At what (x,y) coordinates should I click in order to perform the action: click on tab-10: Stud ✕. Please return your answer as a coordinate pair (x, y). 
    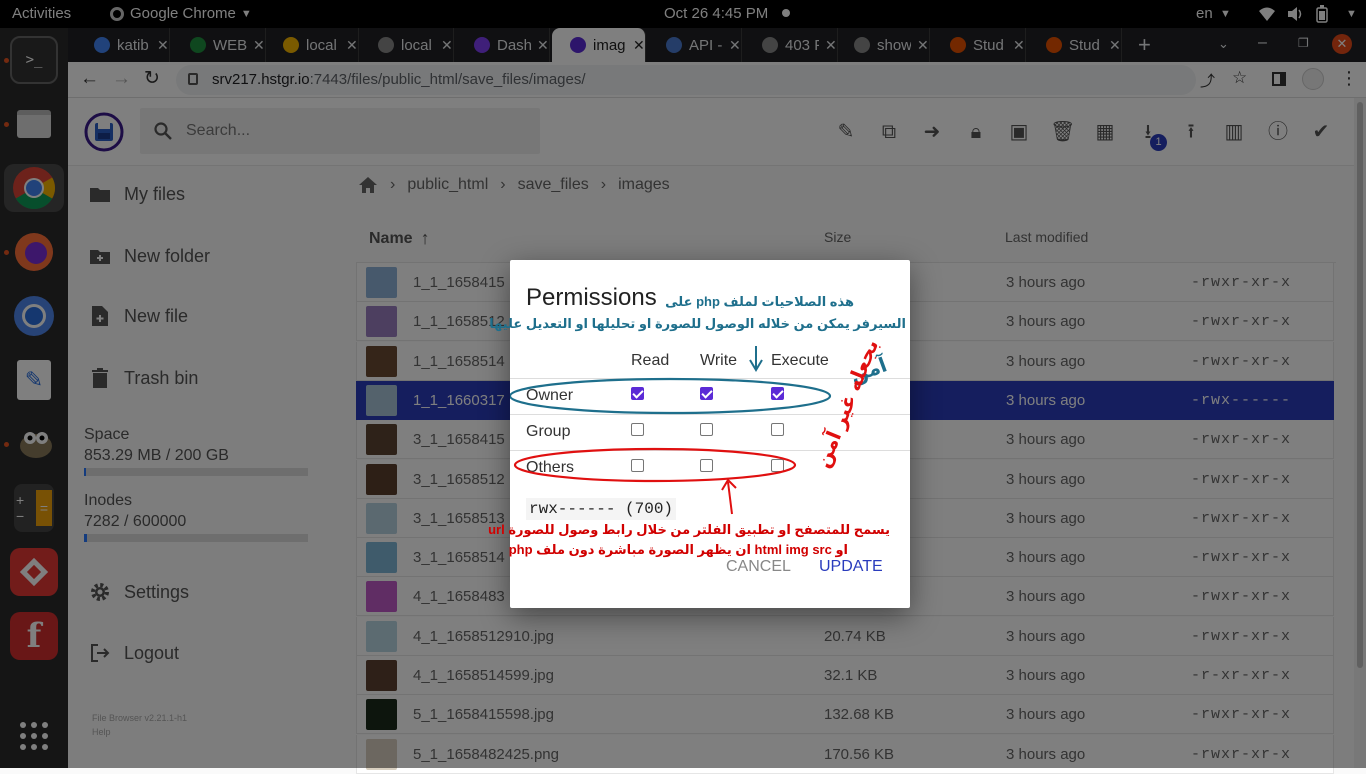
    Looking at the image, I should click on (1075, 45).